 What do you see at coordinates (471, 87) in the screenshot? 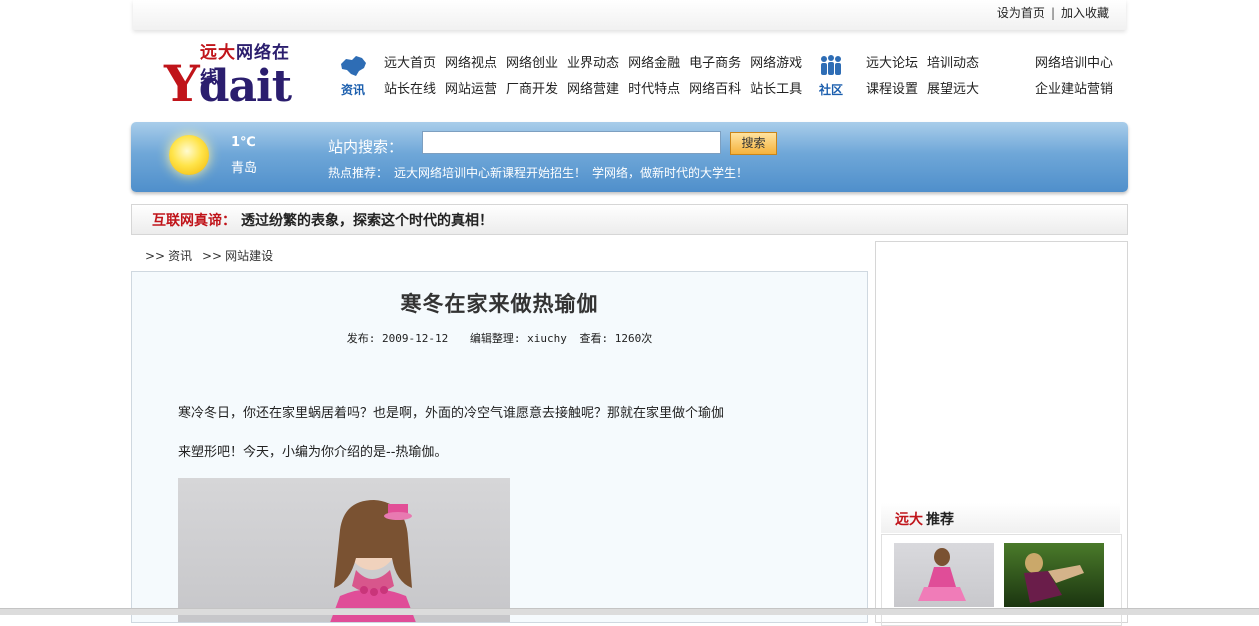
I see `news-nav-link-r2-1: 网站运营` at bounding box center [471, 87].